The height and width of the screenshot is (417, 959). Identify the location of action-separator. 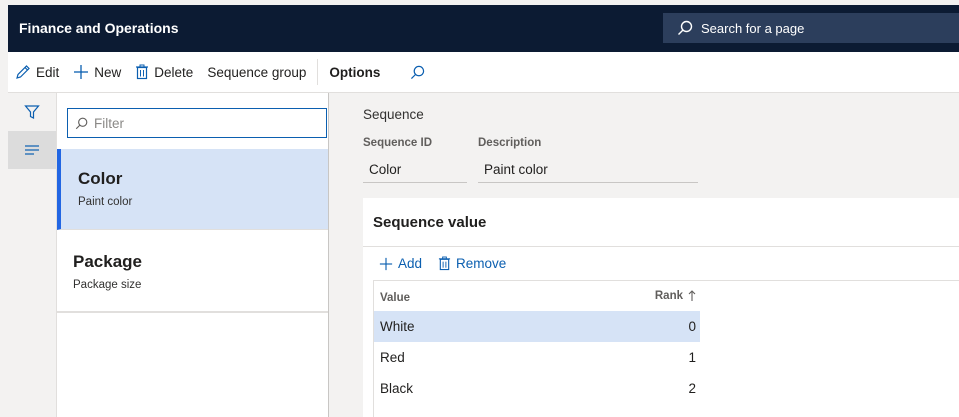
(318, 72).